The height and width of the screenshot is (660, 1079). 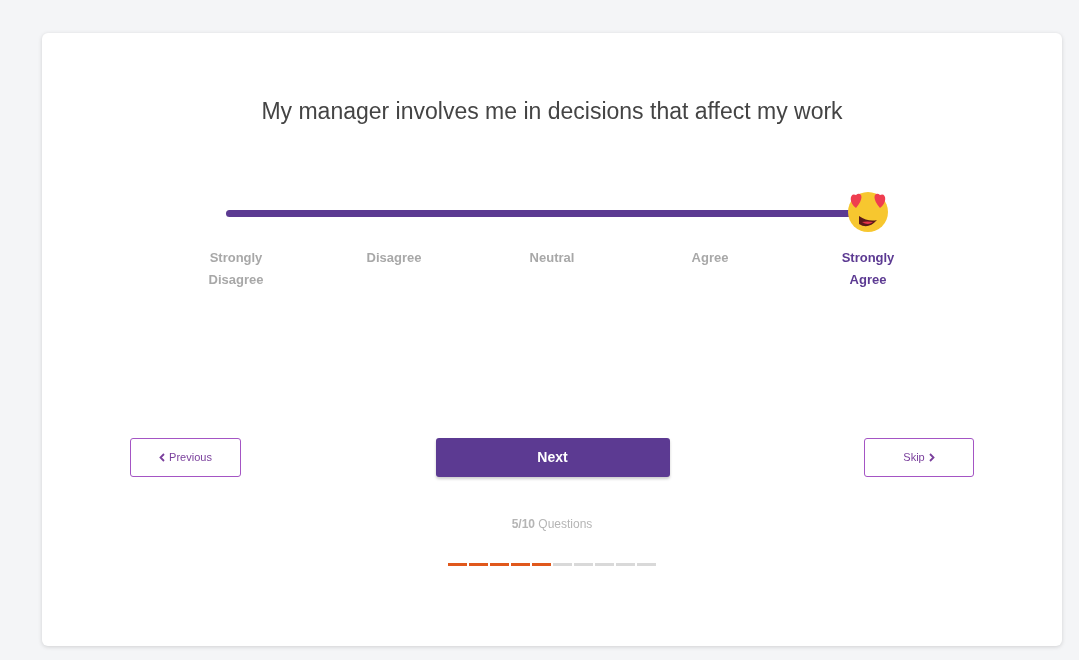 I want to click on skip-button: Skip, so click(x=919, y=457).